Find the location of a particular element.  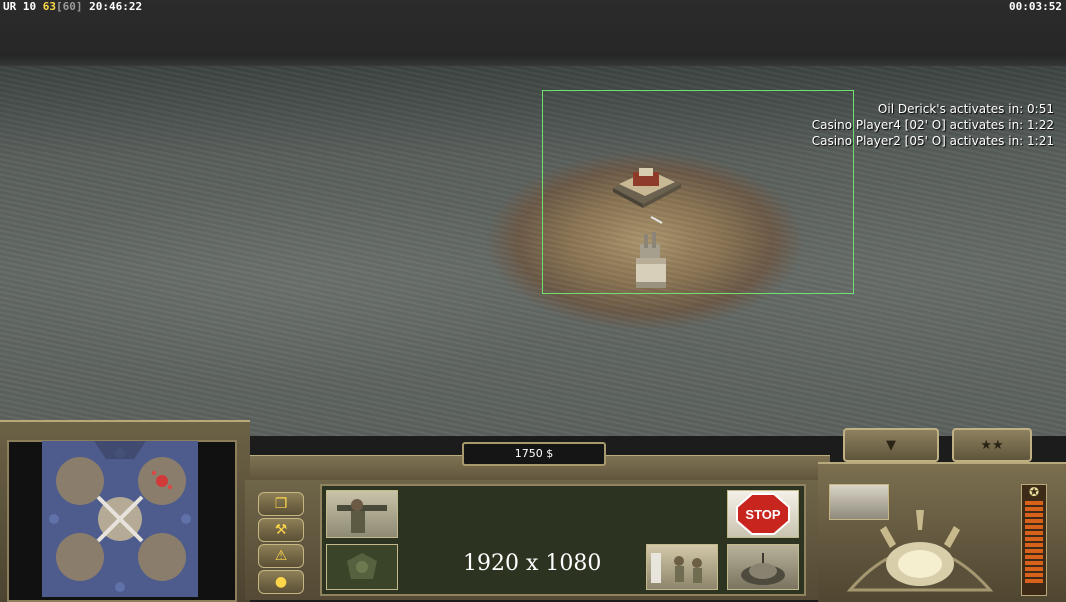

selection-box is located at coordinates (698, 192).